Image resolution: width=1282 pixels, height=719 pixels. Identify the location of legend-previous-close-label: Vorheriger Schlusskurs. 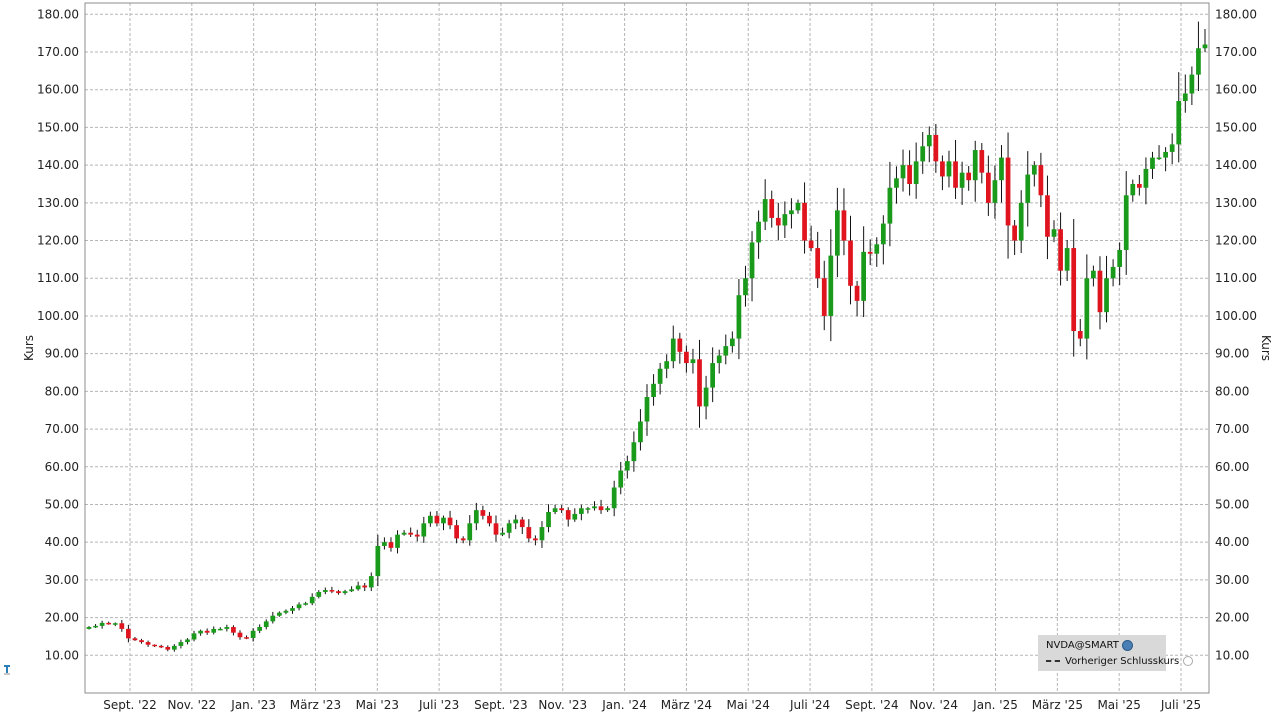
(1122, 661).